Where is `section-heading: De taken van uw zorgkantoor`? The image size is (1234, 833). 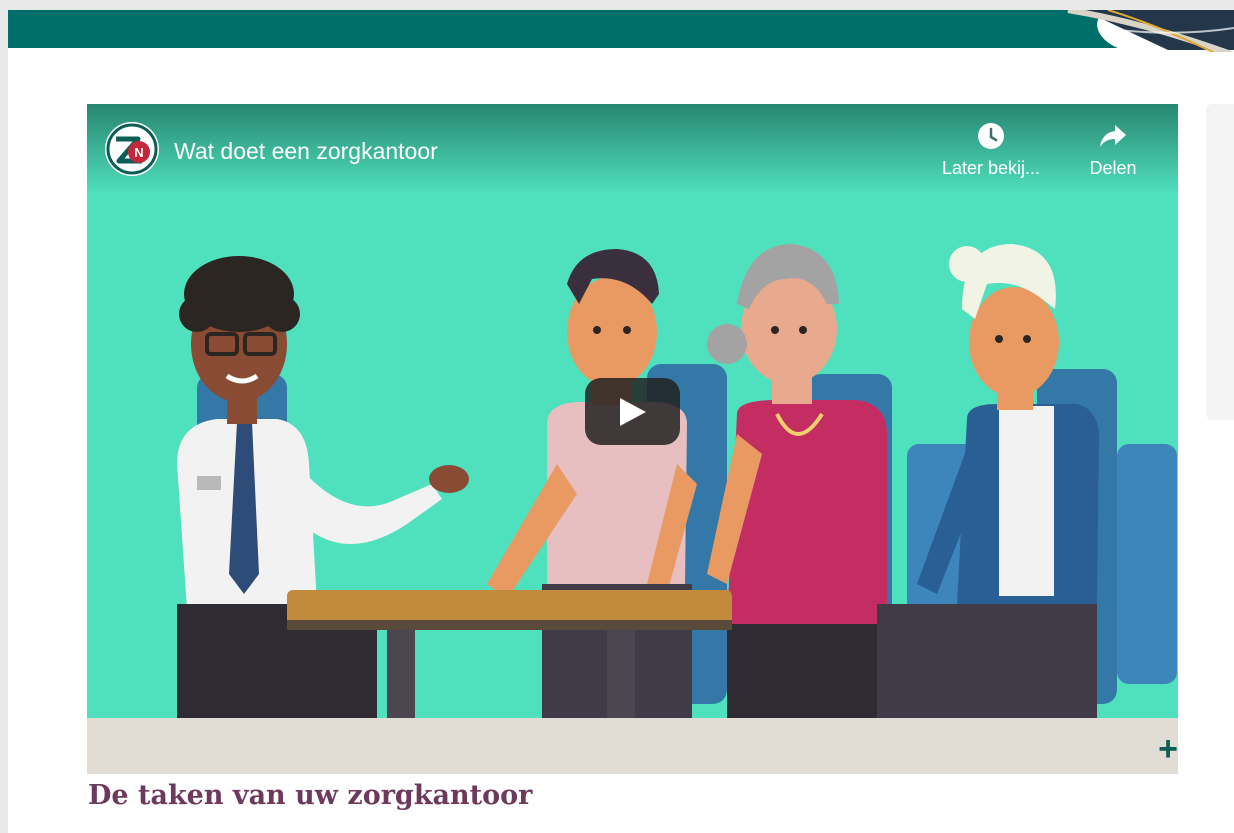 section-heading: De taken van uw zorgkantoor is located at coordinates (310, 795).